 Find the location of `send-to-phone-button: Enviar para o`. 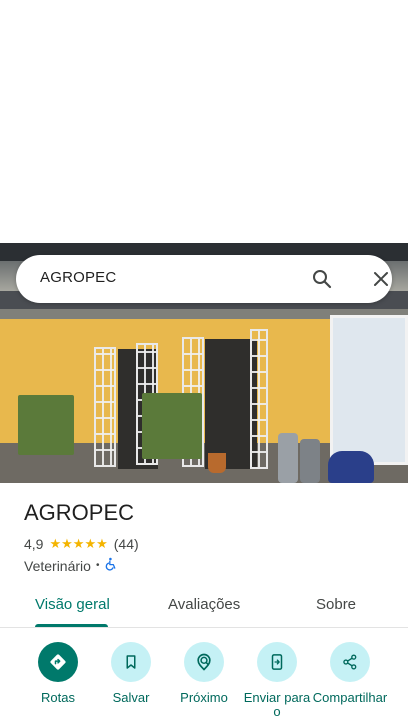

send-to-phone-button: Enviar para o is located at coordinates (277, 680).